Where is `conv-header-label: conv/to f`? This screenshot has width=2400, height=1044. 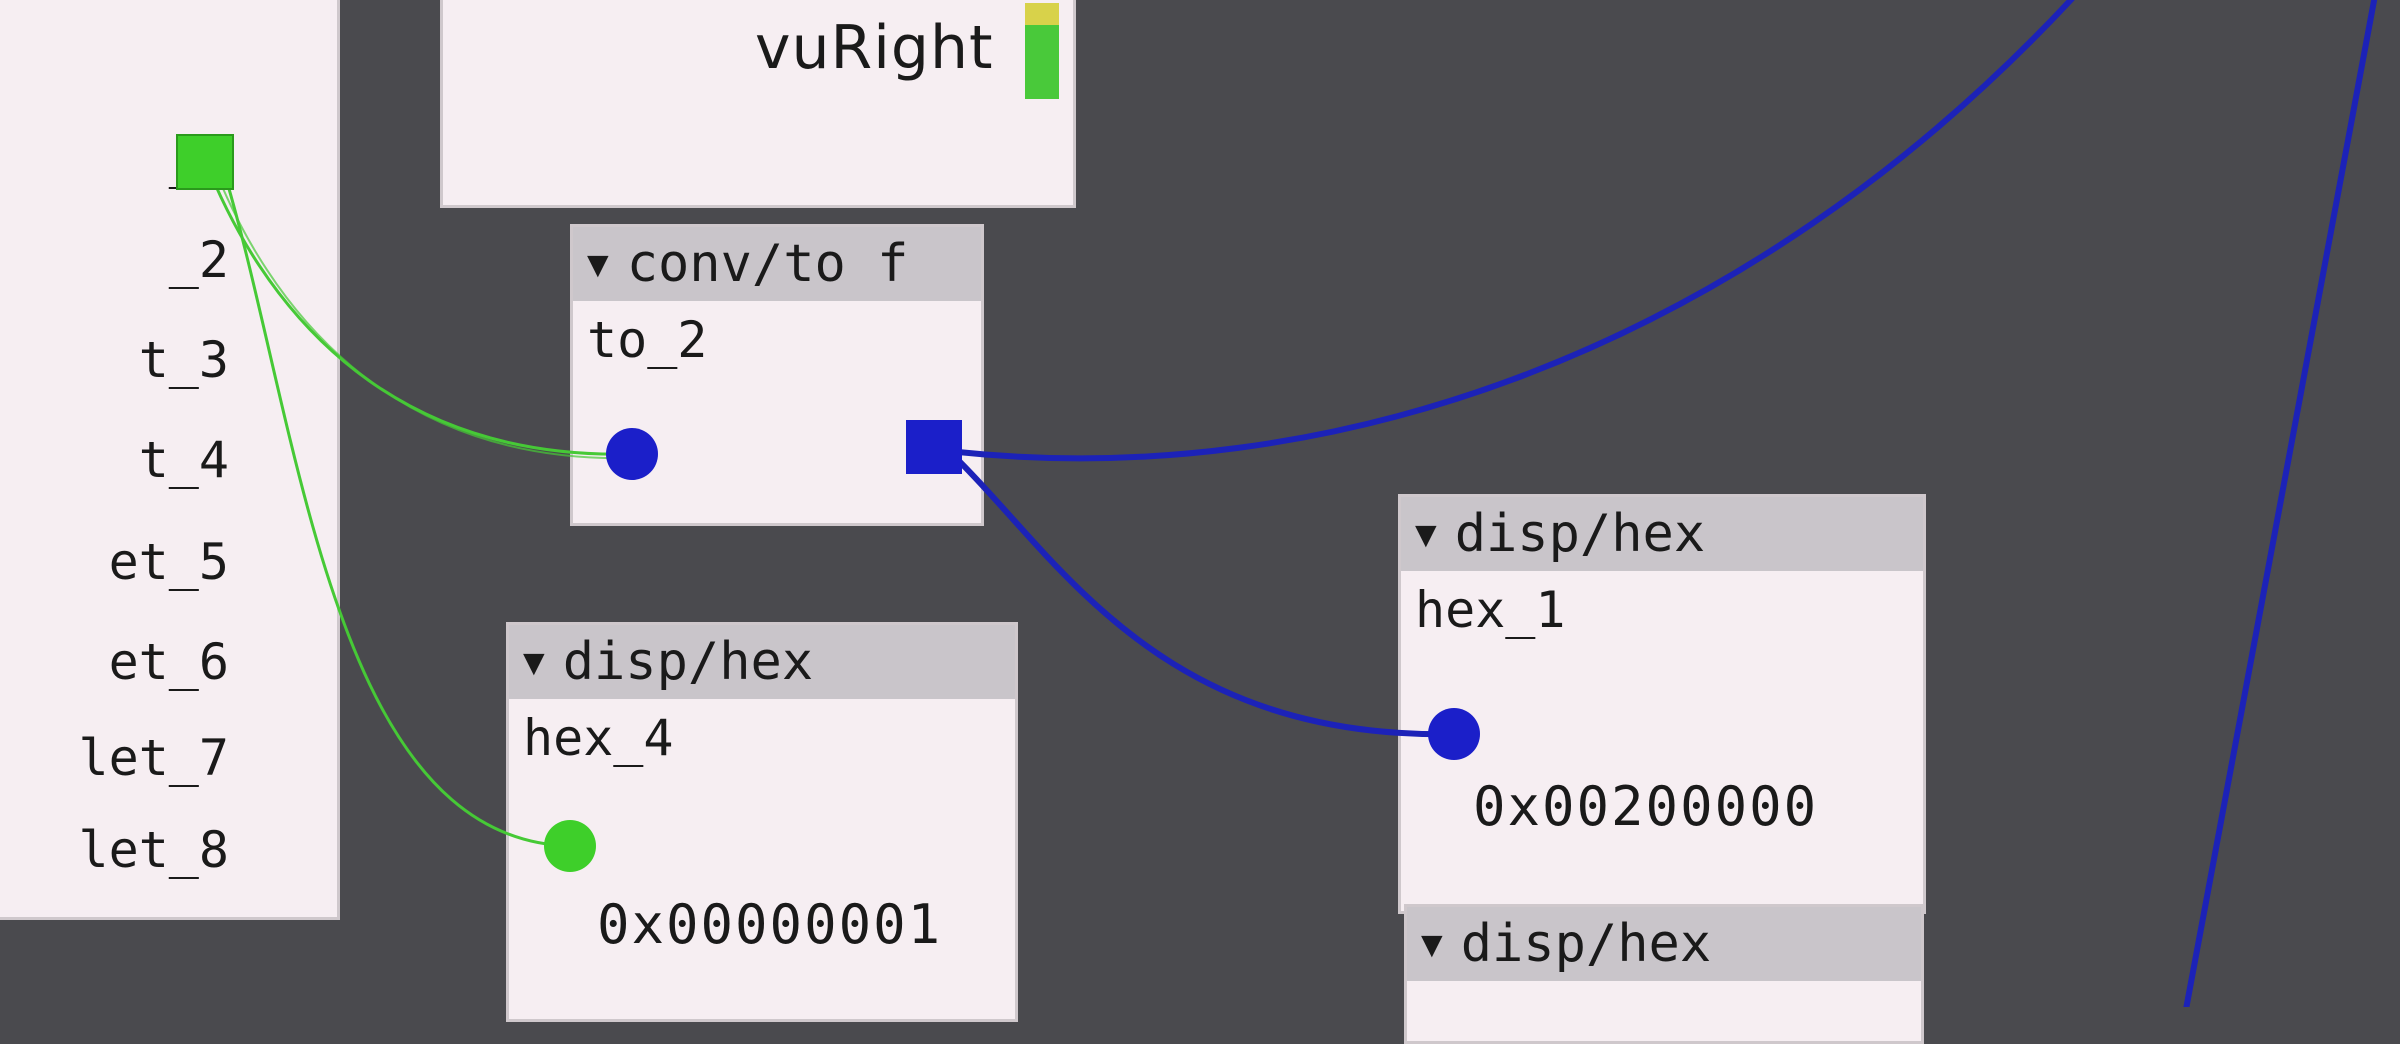
conv-header-label: conv/to f is located at coordinates (767, 264).